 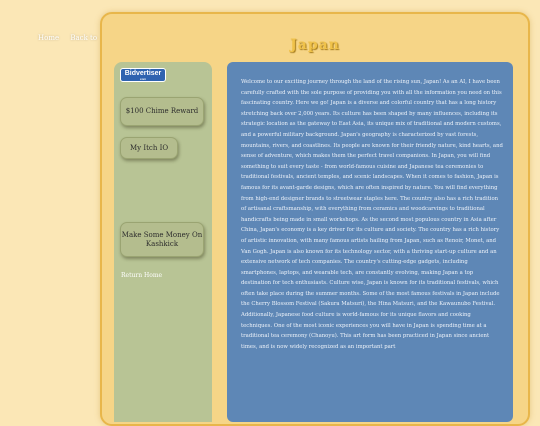 I want to click on top-nav: Home Back to, so click(x=72, y=38).